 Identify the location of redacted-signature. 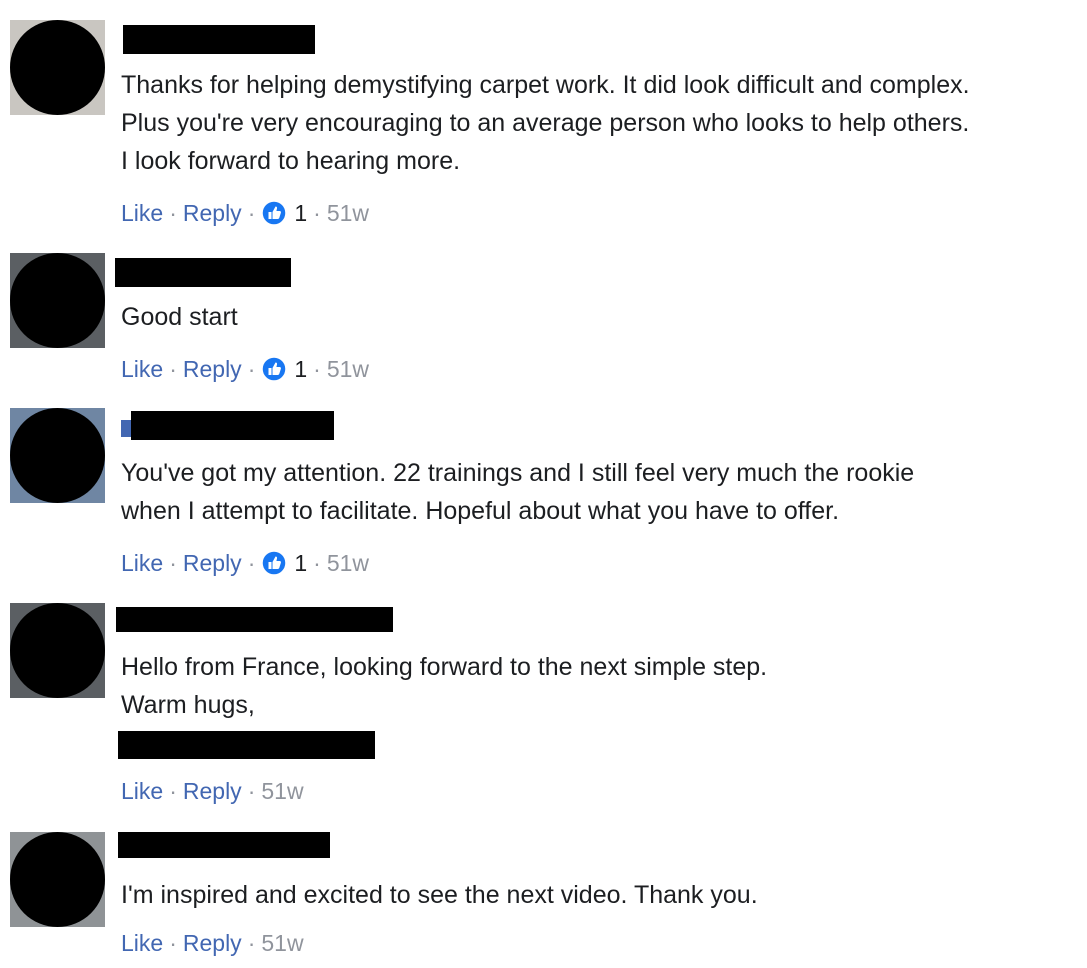
(246, 745).